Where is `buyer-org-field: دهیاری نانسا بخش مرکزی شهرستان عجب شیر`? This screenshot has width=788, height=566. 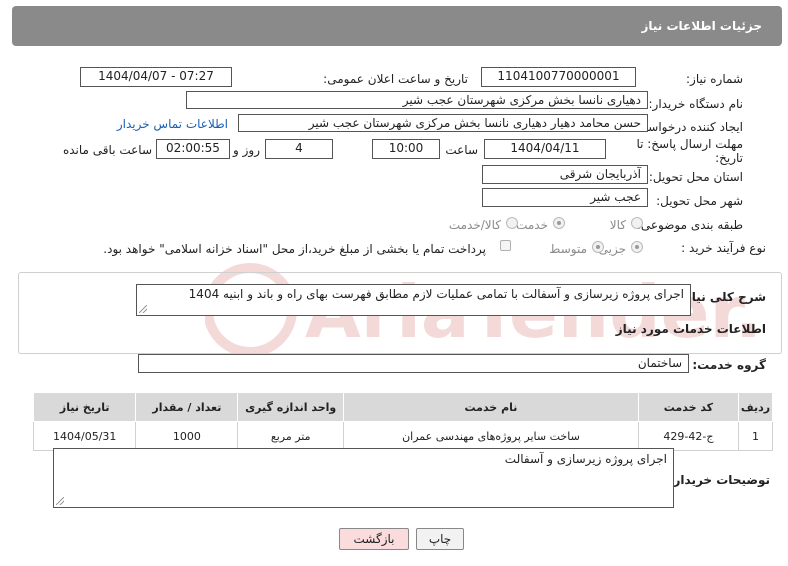 buyer-org-field: دهیاری نانسا بخش مرکزی شهرستان عجب شیر is located at coordinates (417, 100).